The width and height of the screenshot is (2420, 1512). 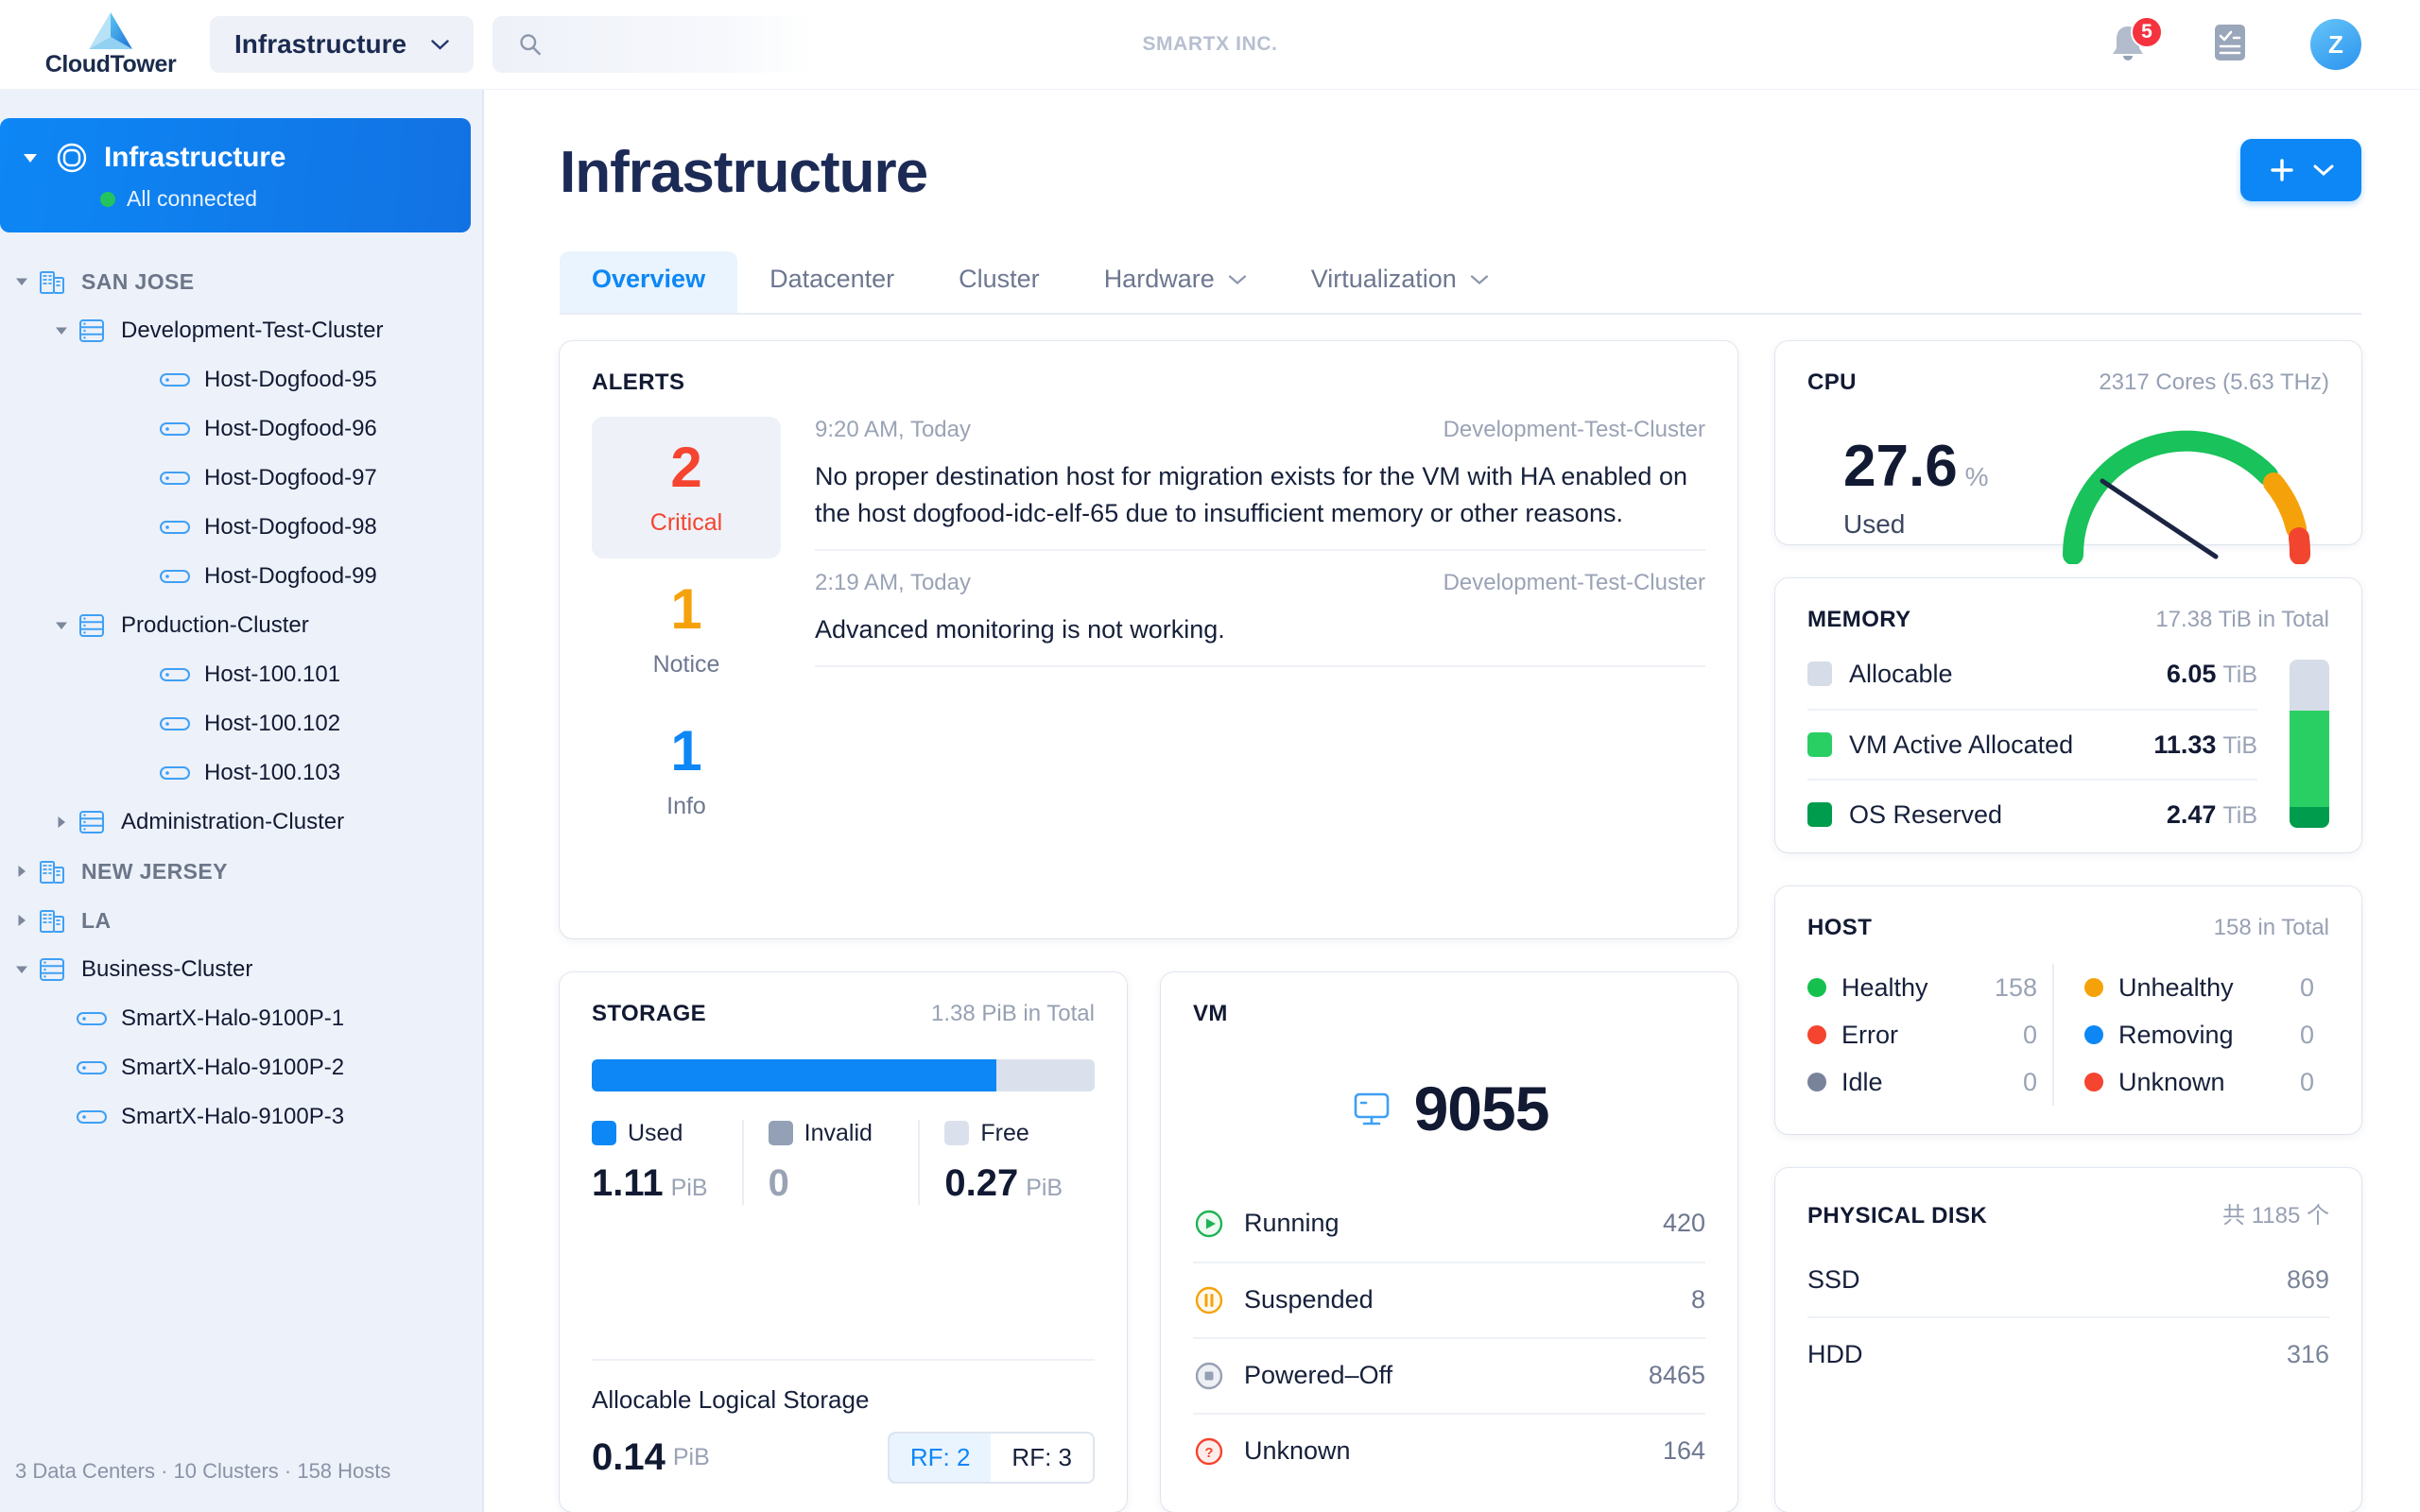 I want to click on memory-bar-segment, so click(x=2309, y=817).